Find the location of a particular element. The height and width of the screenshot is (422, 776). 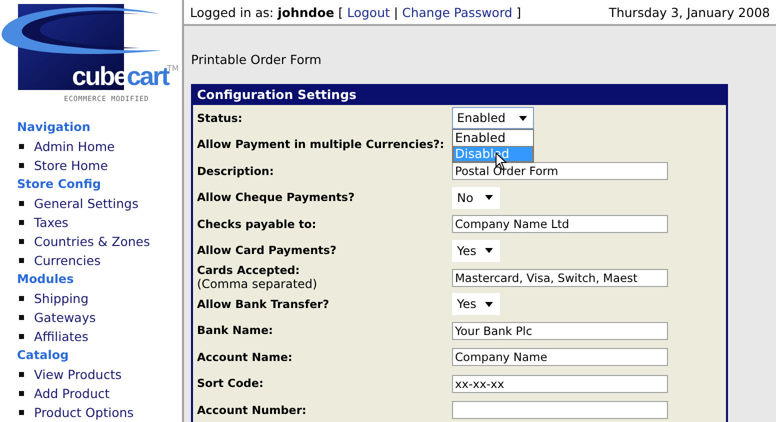

nav-link: View Products is located at coordinates (78, 374).